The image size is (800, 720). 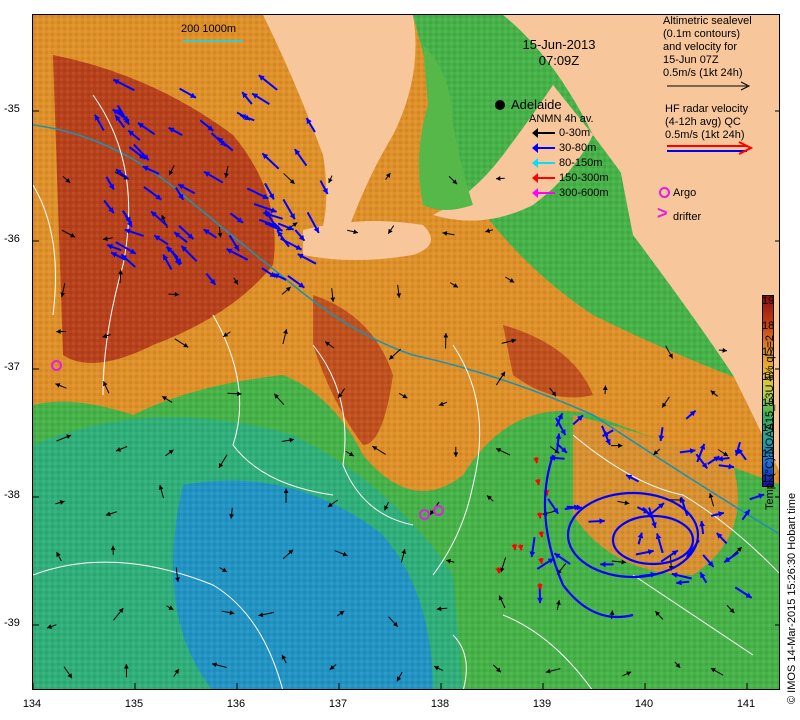 I want to click on legend-item: 0-30m, so click(x=561, y=133).